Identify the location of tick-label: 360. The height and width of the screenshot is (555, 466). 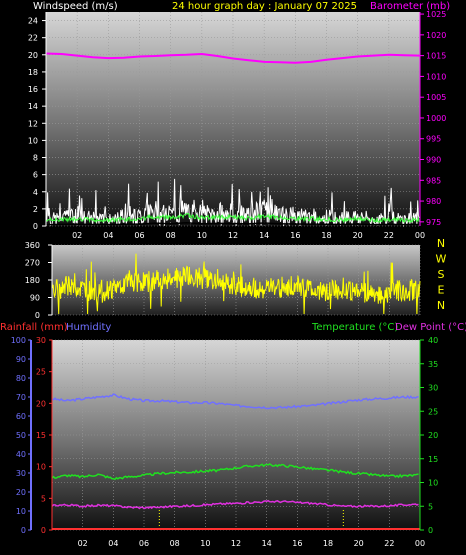
(32, 245).